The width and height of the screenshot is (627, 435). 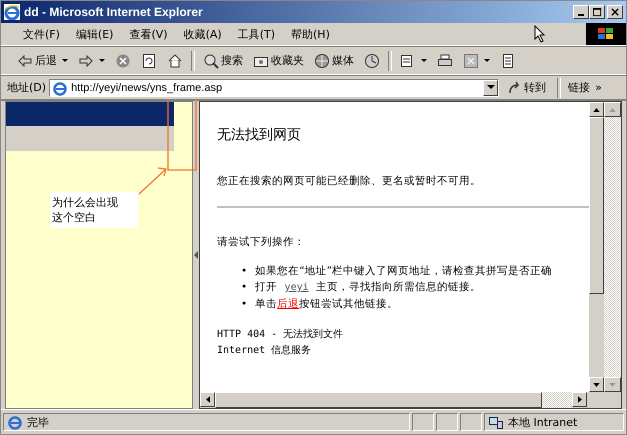 I want to click on dropdown-button, so click(x=490, y=88).